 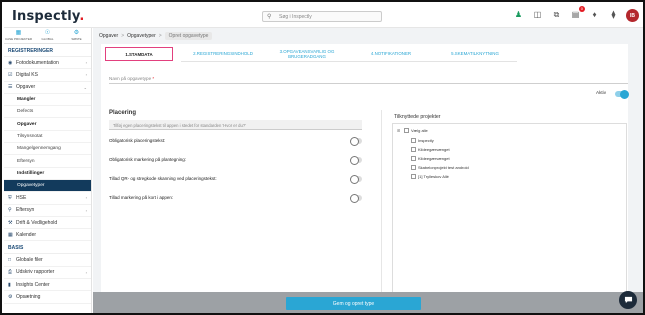 I want to click on toggle-row-placeringstekst: Obligatorisk placeringstekst:, so click(x=235, y=141).